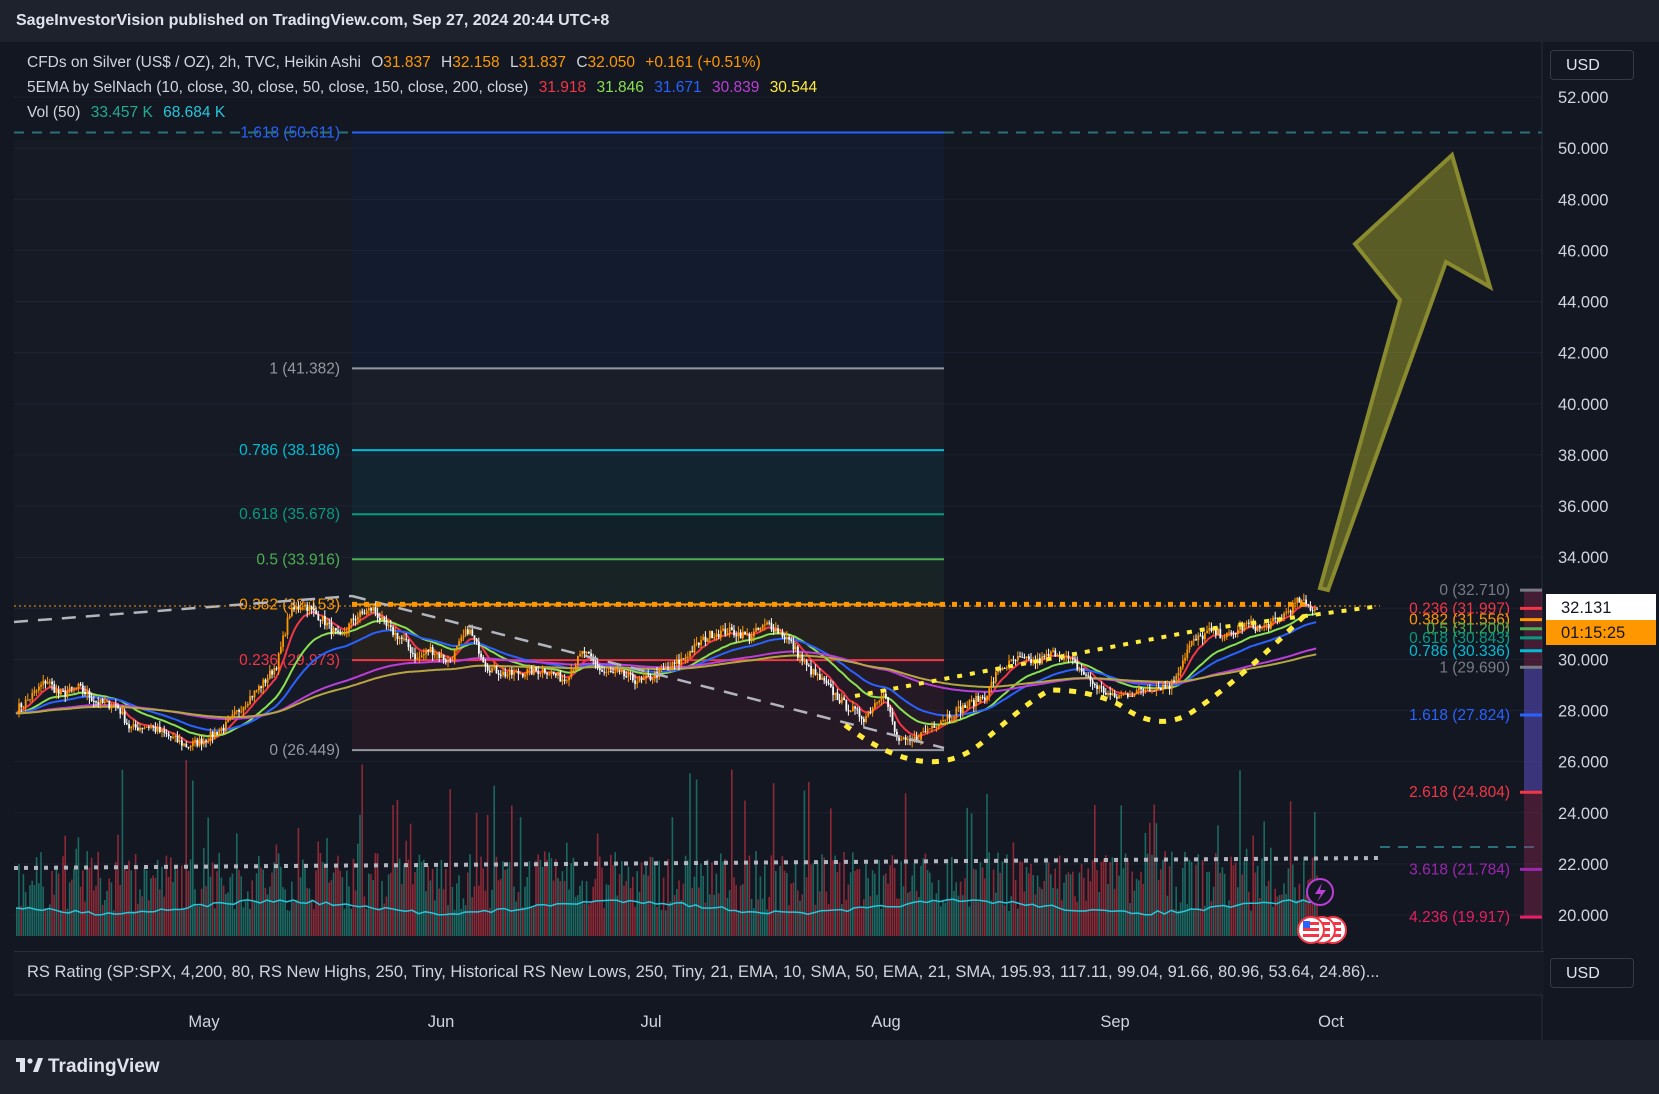 This screenshot has height=1094, width=1659. Describe the element at coordinates (542, 62) in the screenshot. I see `ohlc-low-value: 31.837` at that location.